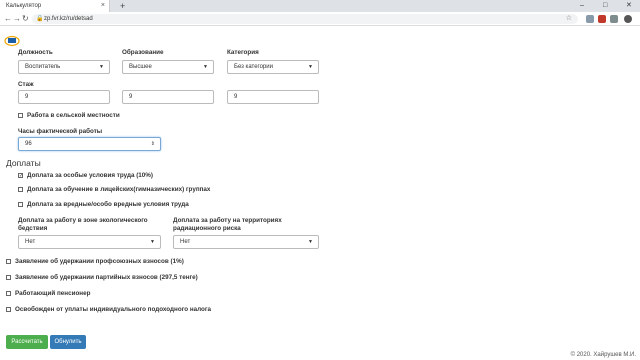 The image size is (640, 360). Describe the element at coordinates (23, 163) in the screenshot. I see `allowances-heading: Доплаты` at that location.